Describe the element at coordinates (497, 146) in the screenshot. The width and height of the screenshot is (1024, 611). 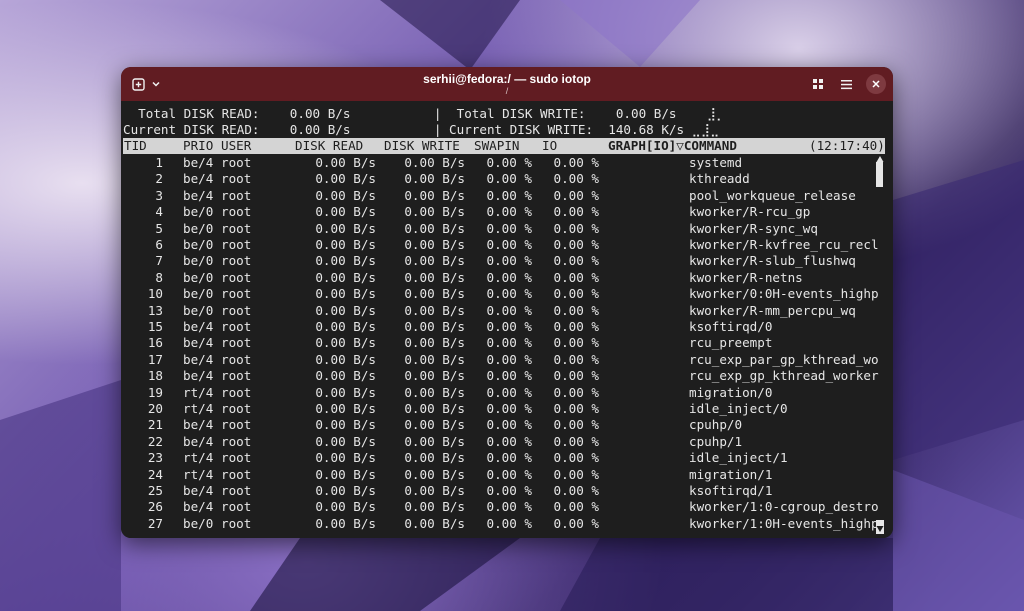
I see `col-swapin: SWAPIN` at that location.